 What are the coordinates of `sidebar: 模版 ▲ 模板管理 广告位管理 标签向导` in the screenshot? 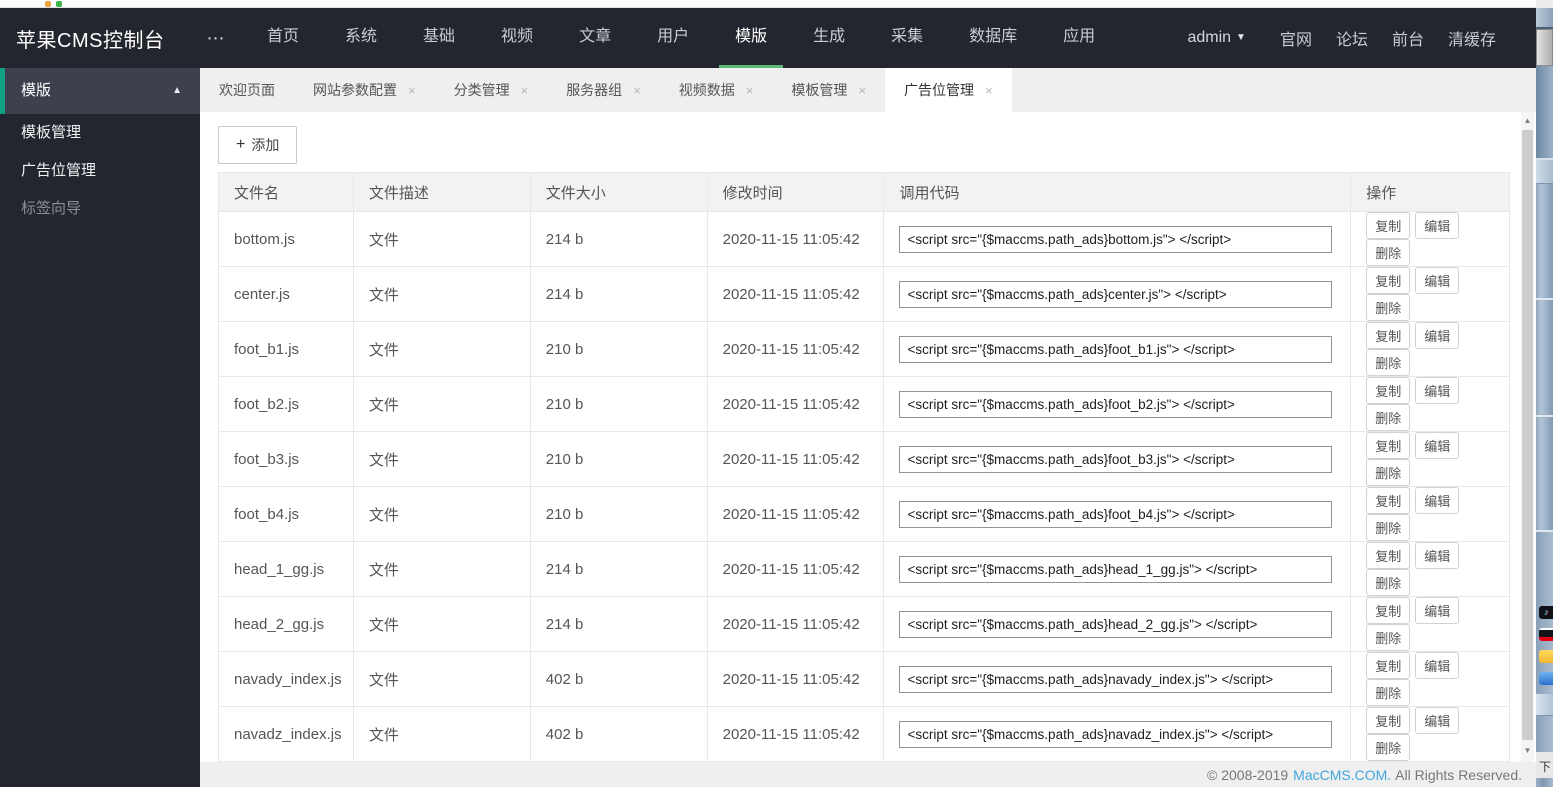 It's located at (100, 427).